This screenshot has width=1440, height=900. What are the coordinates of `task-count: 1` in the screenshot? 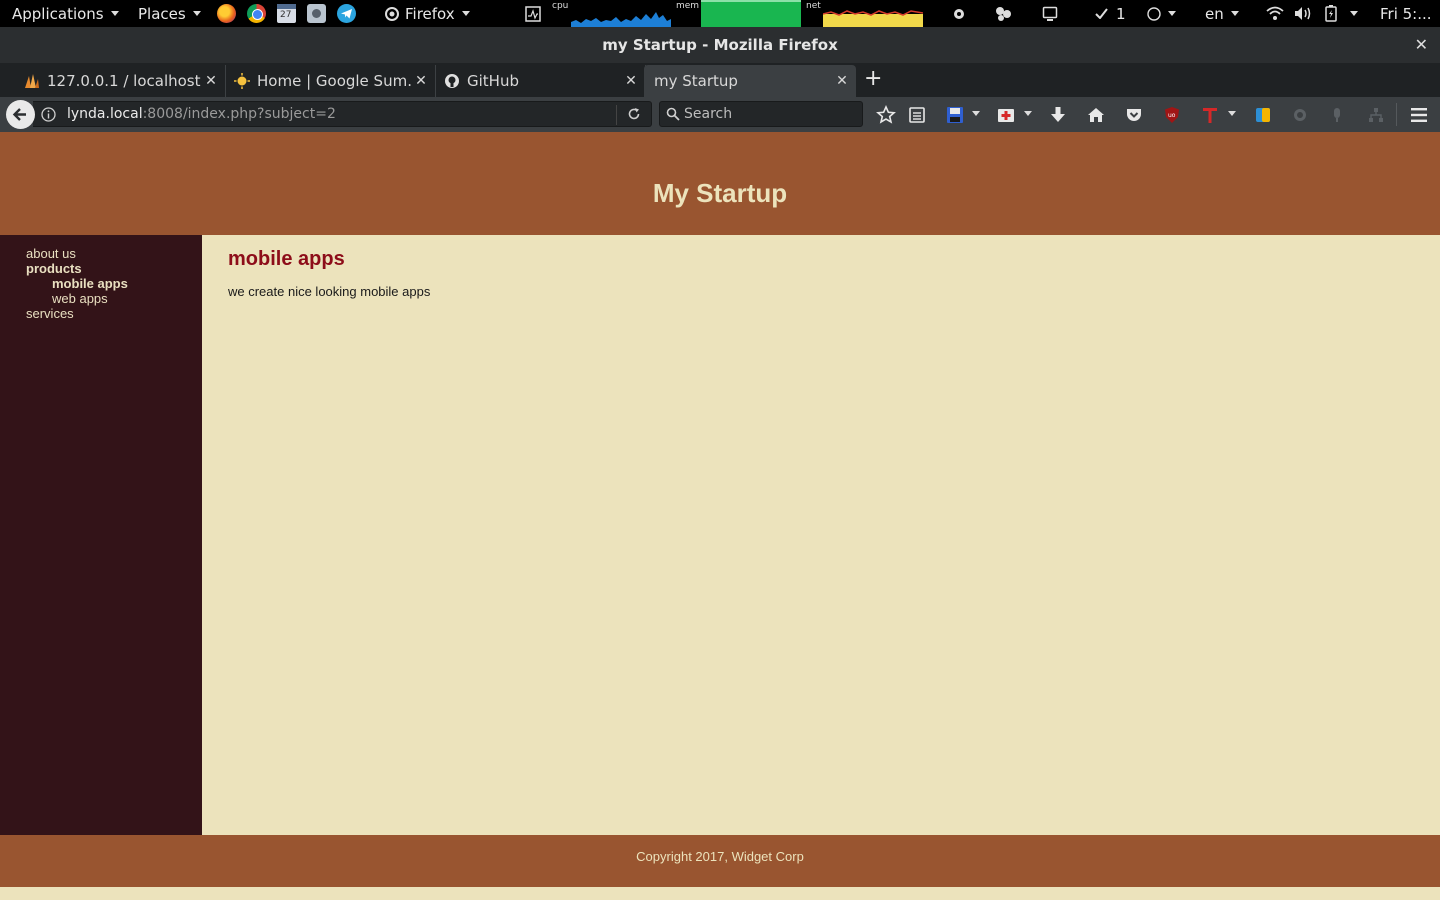 It's located at (1121, 13).